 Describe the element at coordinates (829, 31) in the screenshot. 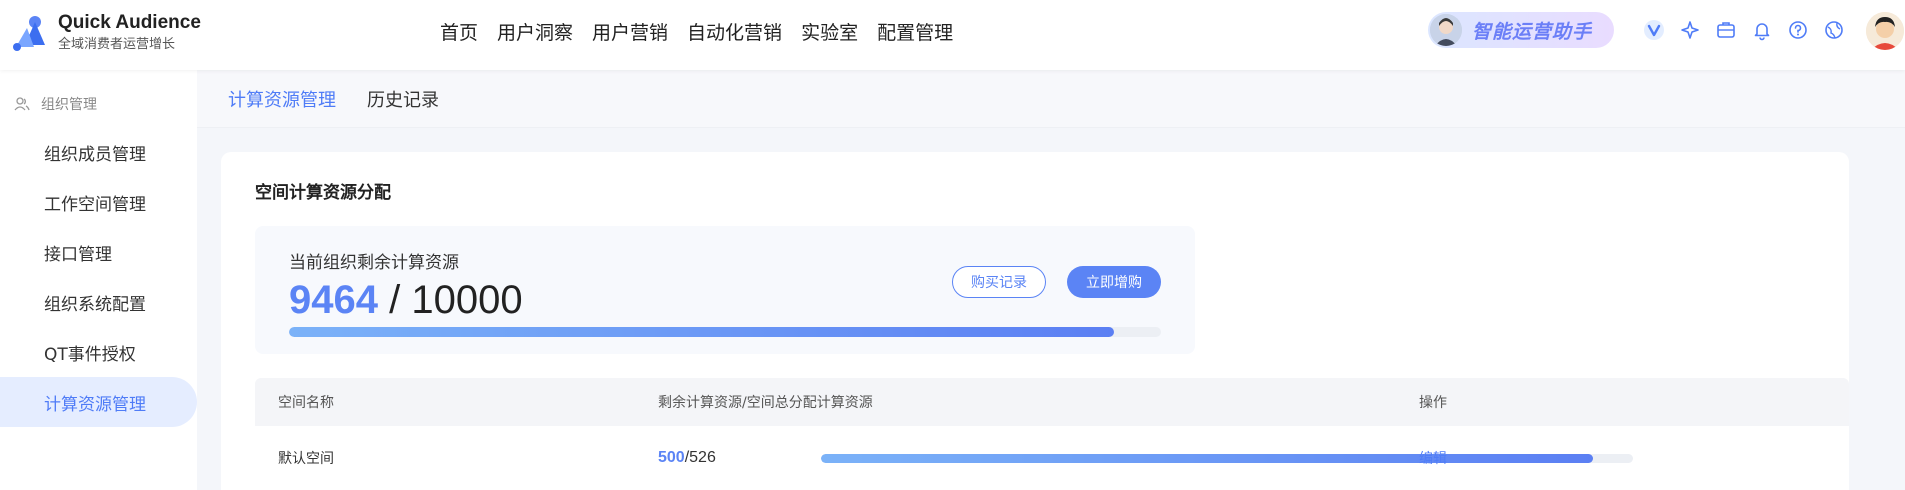

I see `nav-item-lab: 实验室` at that location.